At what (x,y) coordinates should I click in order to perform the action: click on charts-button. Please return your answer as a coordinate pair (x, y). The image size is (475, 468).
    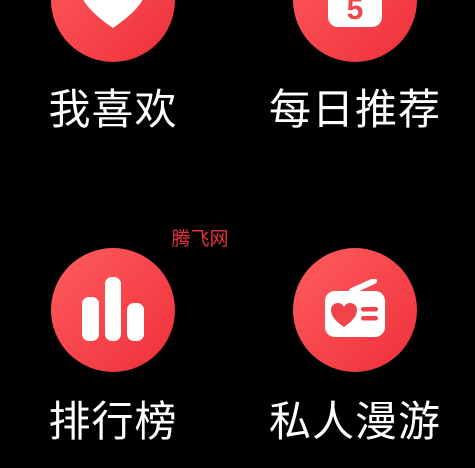
    Looking at the image, I should click on (113, 310).